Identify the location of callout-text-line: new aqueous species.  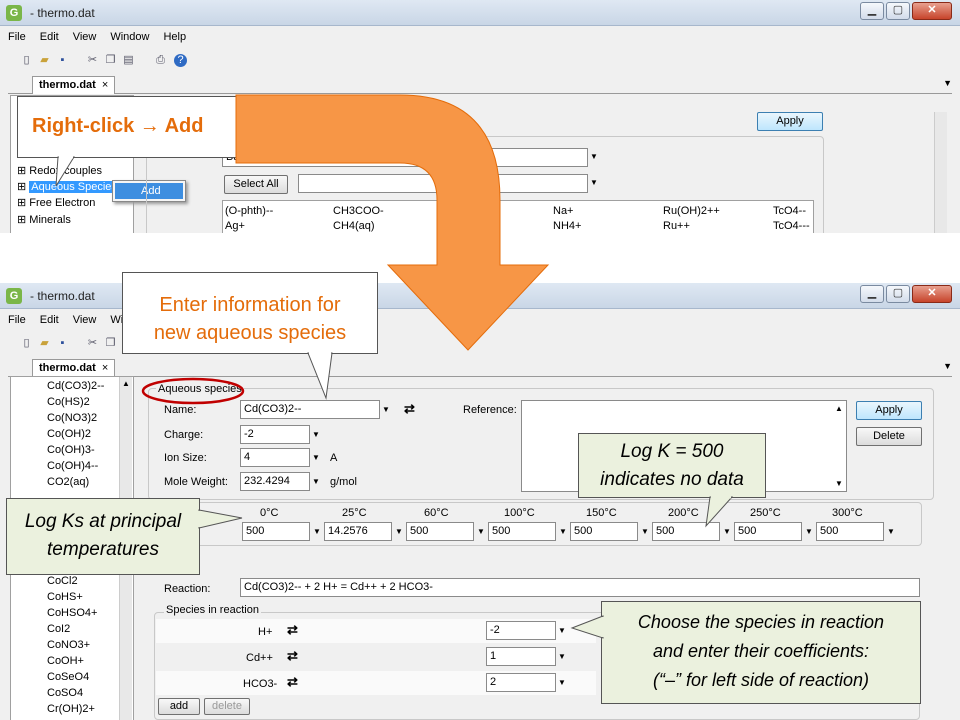
(250, 333).